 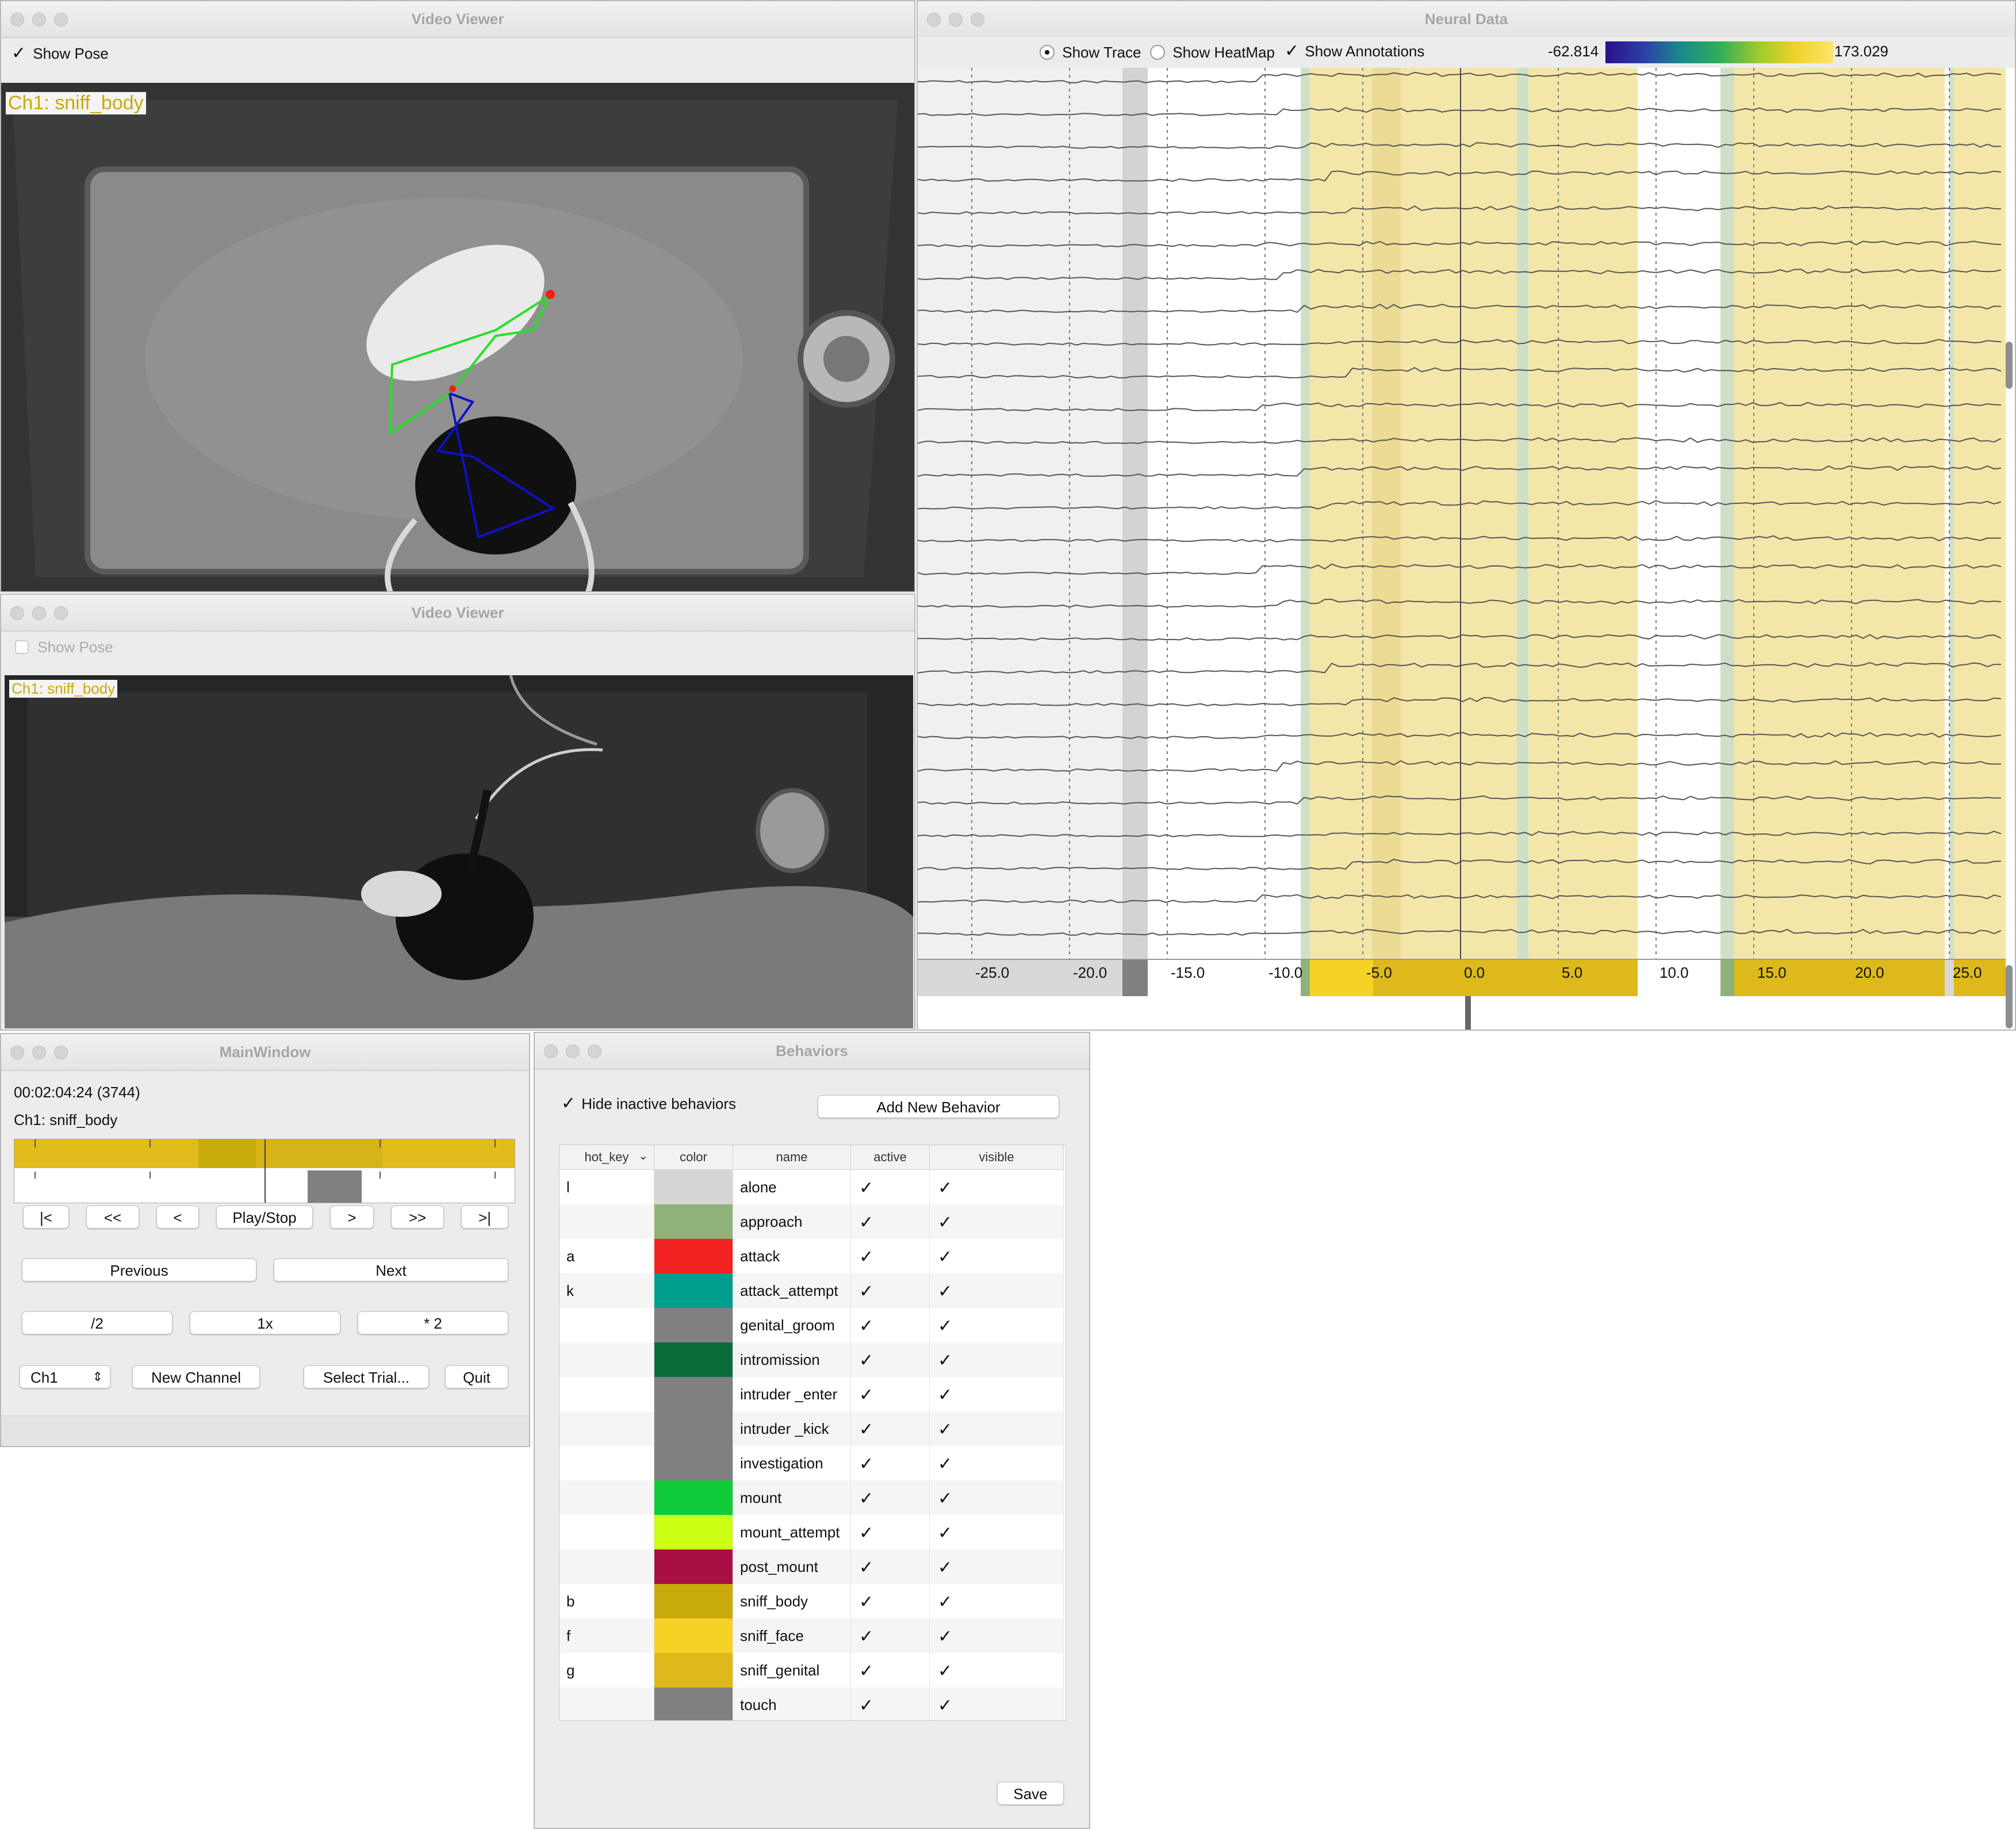 What do you see at coordinates (265, 1322) in the screenshot?
I see `normal-speed-button: 1x` at bounding box center [265, 1322].